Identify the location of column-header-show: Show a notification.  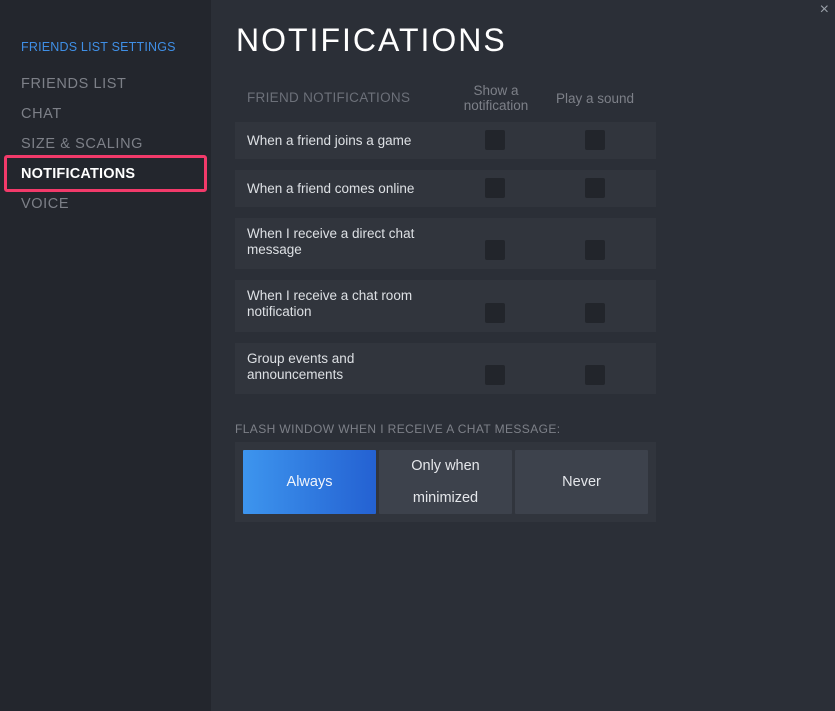
(496, 98).